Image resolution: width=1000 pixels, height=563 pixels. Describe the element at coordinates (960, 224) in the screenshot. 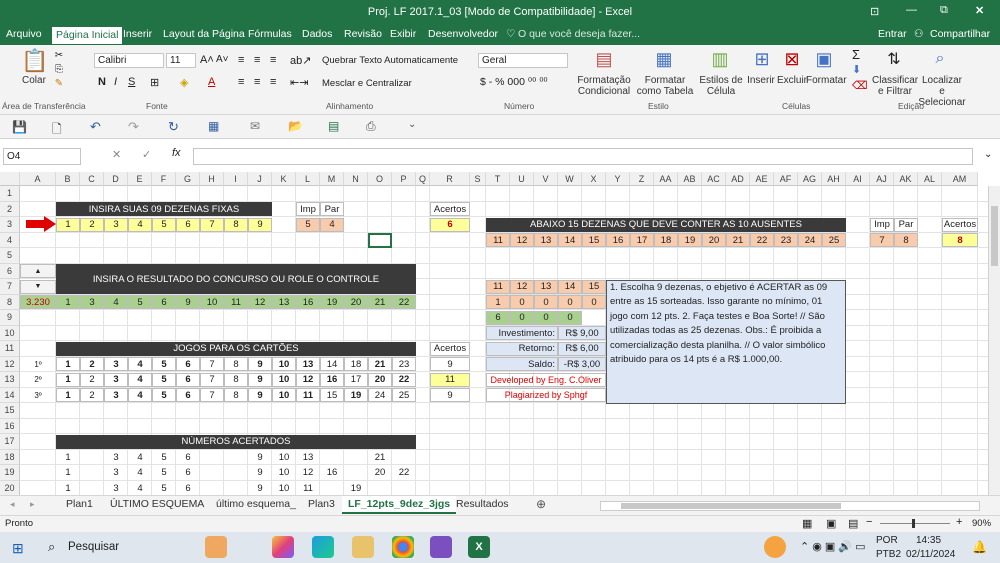

I see `acertos2-label: Acertos` at that location.